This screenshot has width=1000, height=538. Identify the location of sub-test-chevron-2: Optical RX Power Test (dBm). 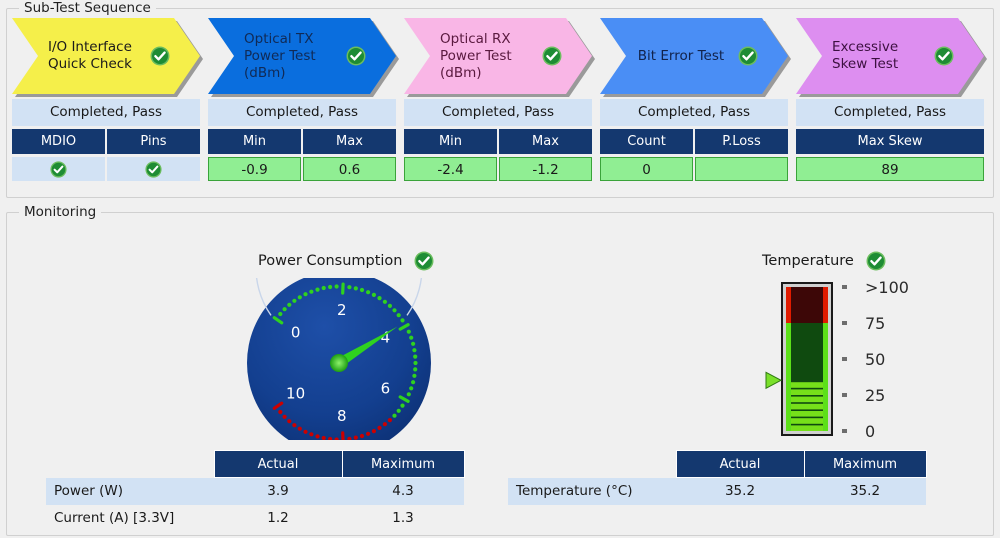
(498, 56).